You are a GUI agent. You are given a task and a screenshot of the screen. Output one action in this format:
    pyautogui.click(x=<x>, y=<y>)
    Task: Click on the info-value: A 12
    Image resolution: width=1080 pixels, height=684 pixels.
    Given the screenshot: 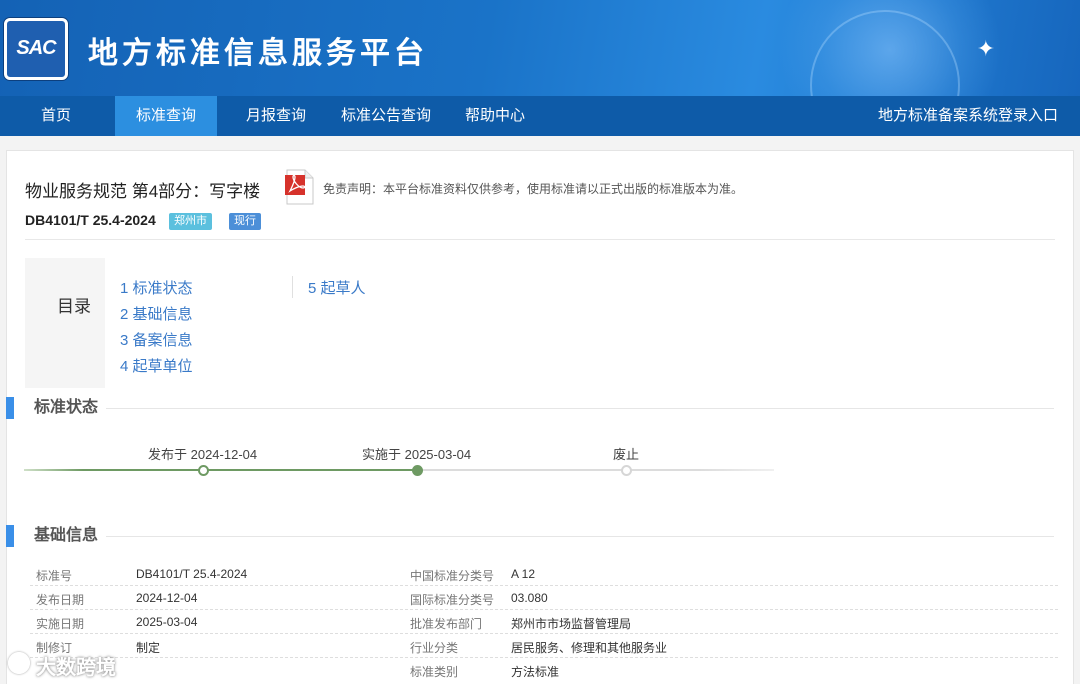 What is the action you would take?
    pyautogui.click(x=523, y=574)
    